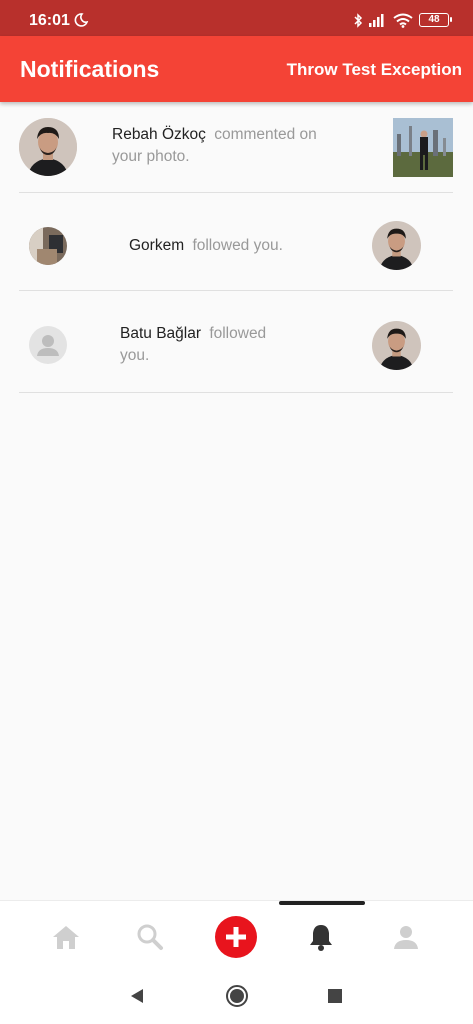 The image size is (473, 1024). I want to click on notification-item: Batu Bağlar followed you., so click(236, 342).